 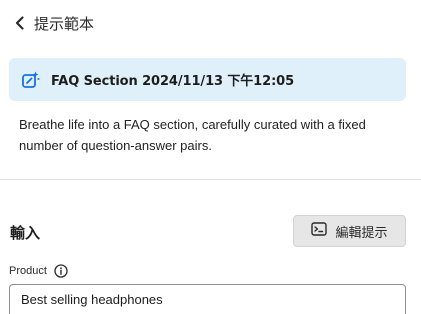 I want to click on info-icon, so click(x=61, y=271).